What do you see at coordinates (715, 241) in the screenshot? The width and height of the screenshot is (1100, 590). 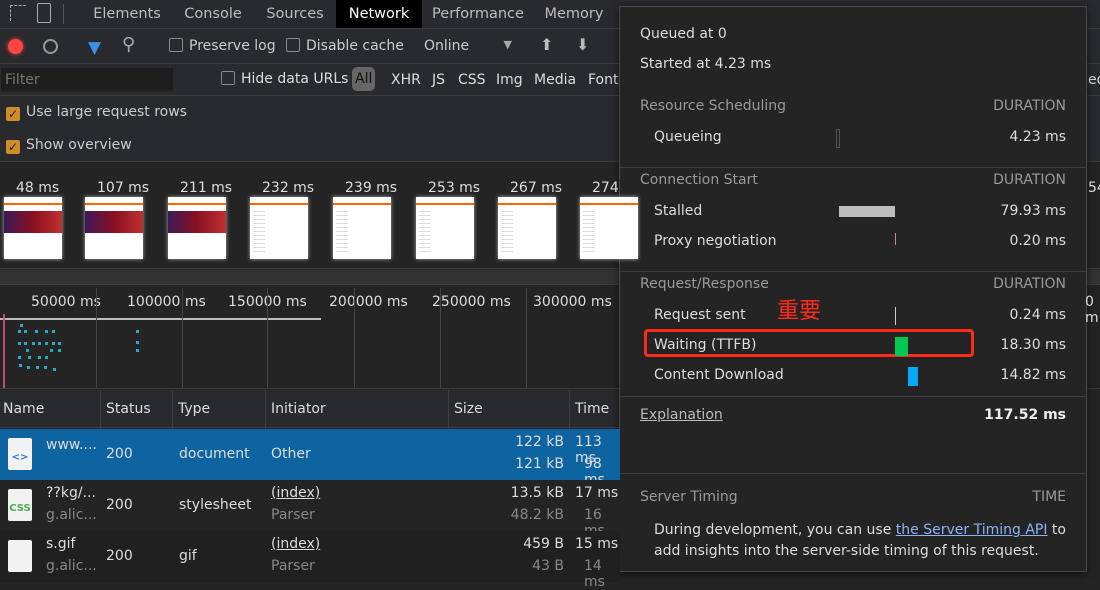 I see `timing-phase-label: Proxy negotiation` at bounding box center [715, 241].